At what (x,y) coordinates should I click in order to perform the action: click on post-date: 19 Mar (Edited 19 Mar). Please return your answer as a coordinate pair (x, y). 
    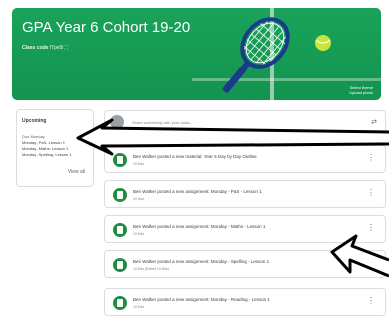
    Looking at the image, I should click on (151, 269).